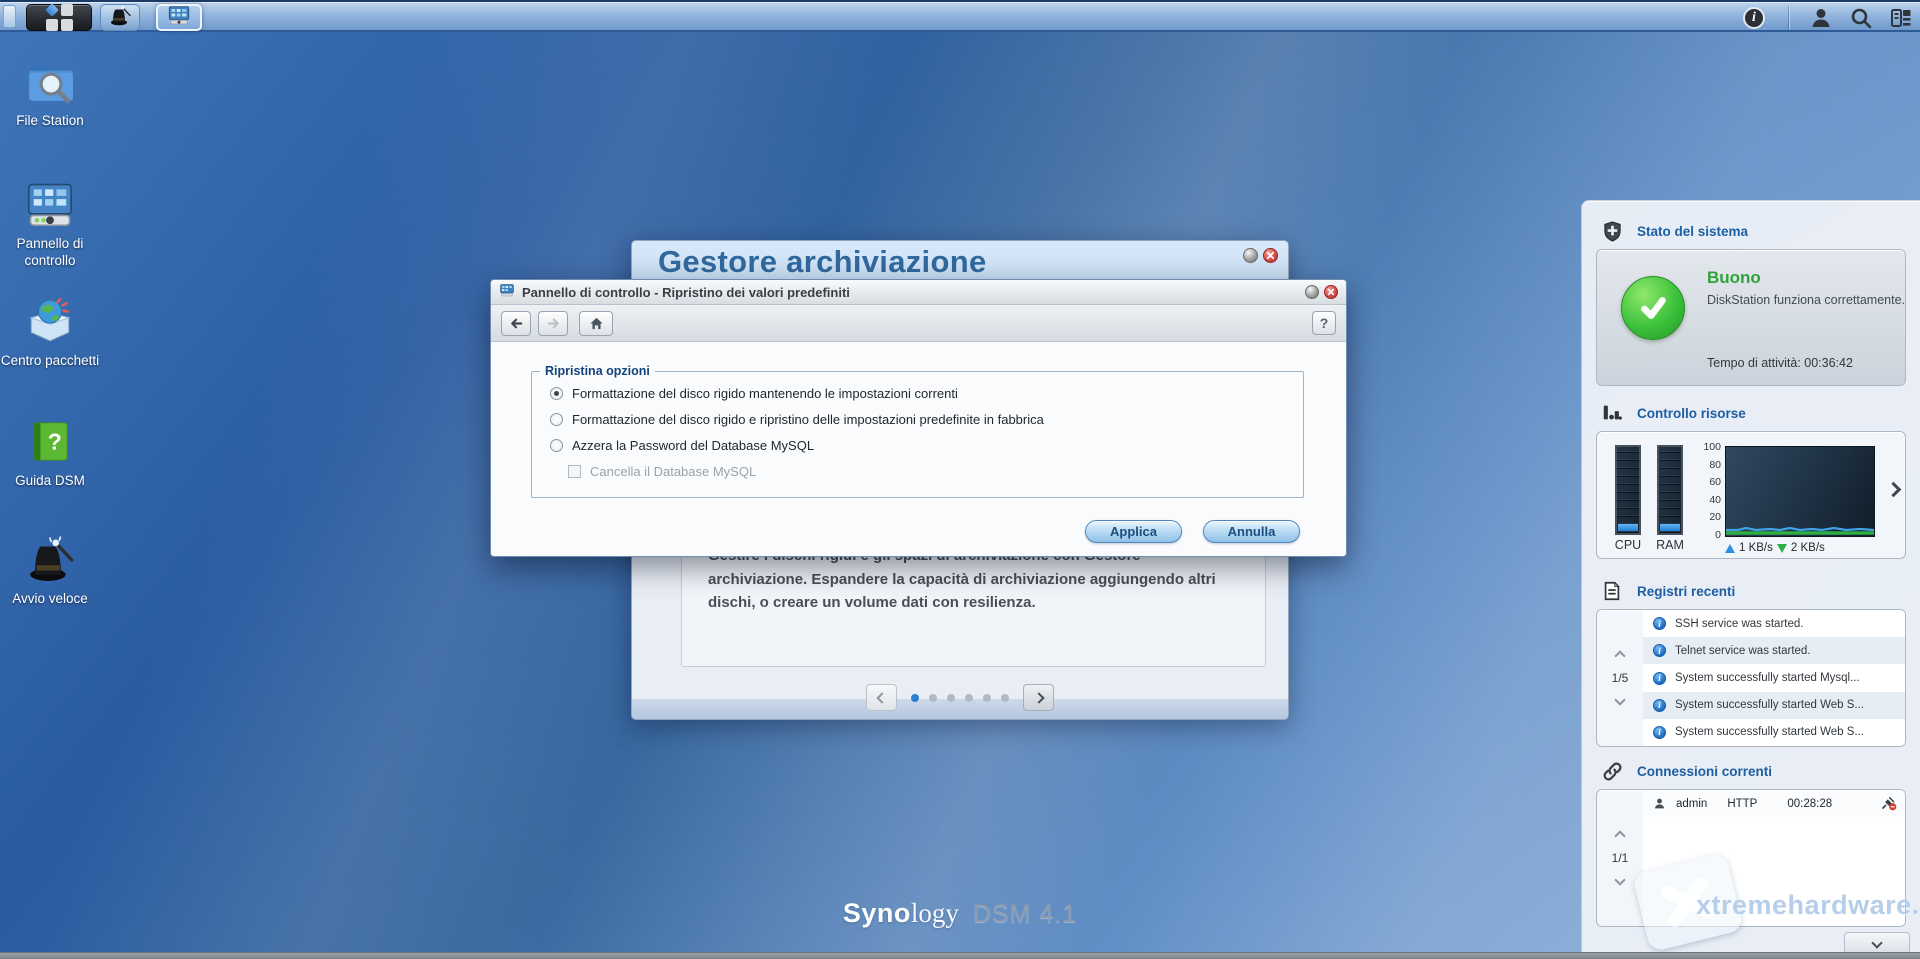 The height and width of the screenshot is (959, 1920). Describe the element at coordinates (1810, 803) in the screenshot. I see `connection-time: 00:28:28` at that location.